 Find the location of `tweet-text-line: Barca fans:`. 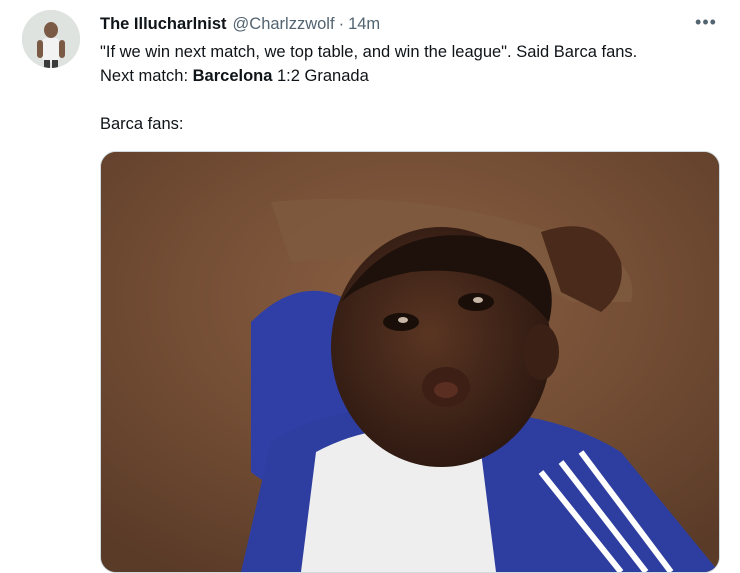

tweet-text-line: Barca fans: is located at coordinates (142, 124).